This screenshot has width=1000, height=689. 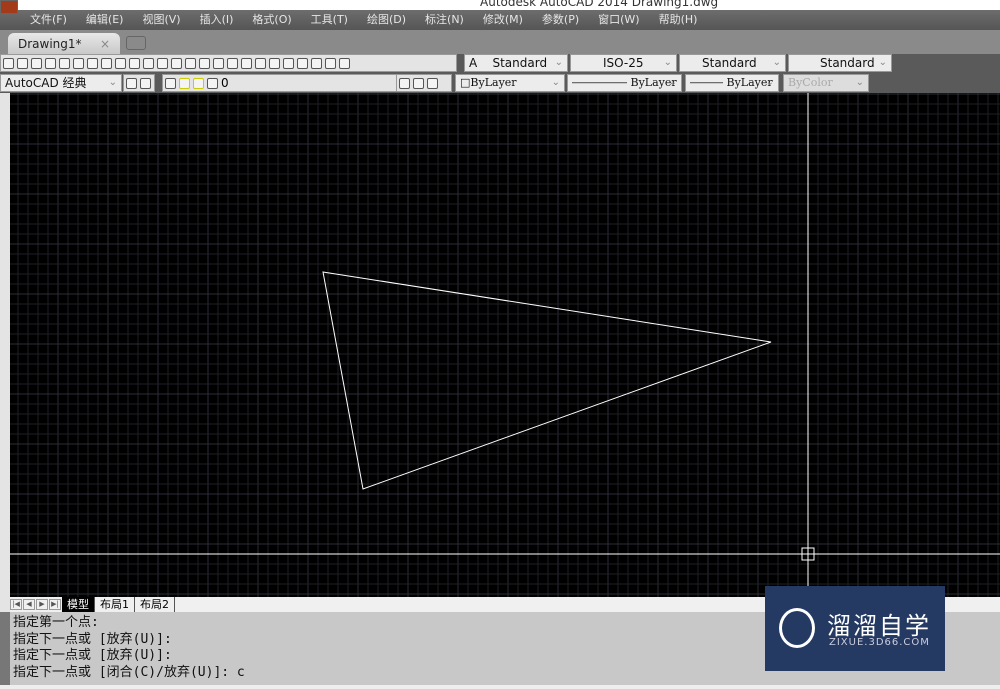 I want to click on calculator-icon, so click(x=330, y=63).